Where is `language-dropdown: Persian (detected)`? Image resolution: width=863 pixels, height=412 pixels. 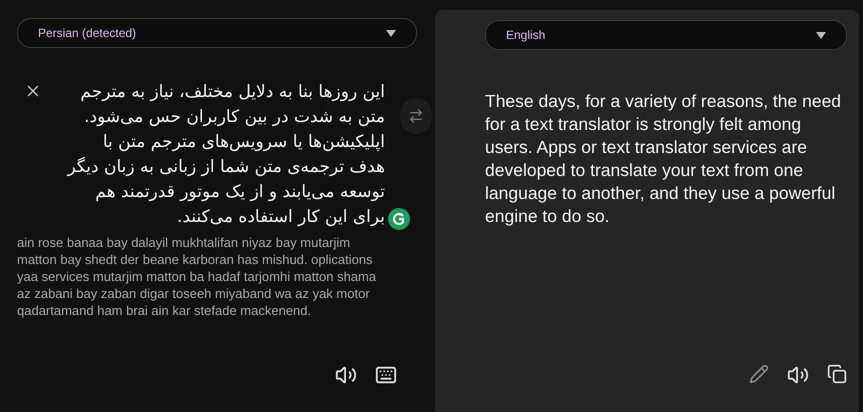
language-dropdown: Persian (detected) is located at coordinates (217, 33).